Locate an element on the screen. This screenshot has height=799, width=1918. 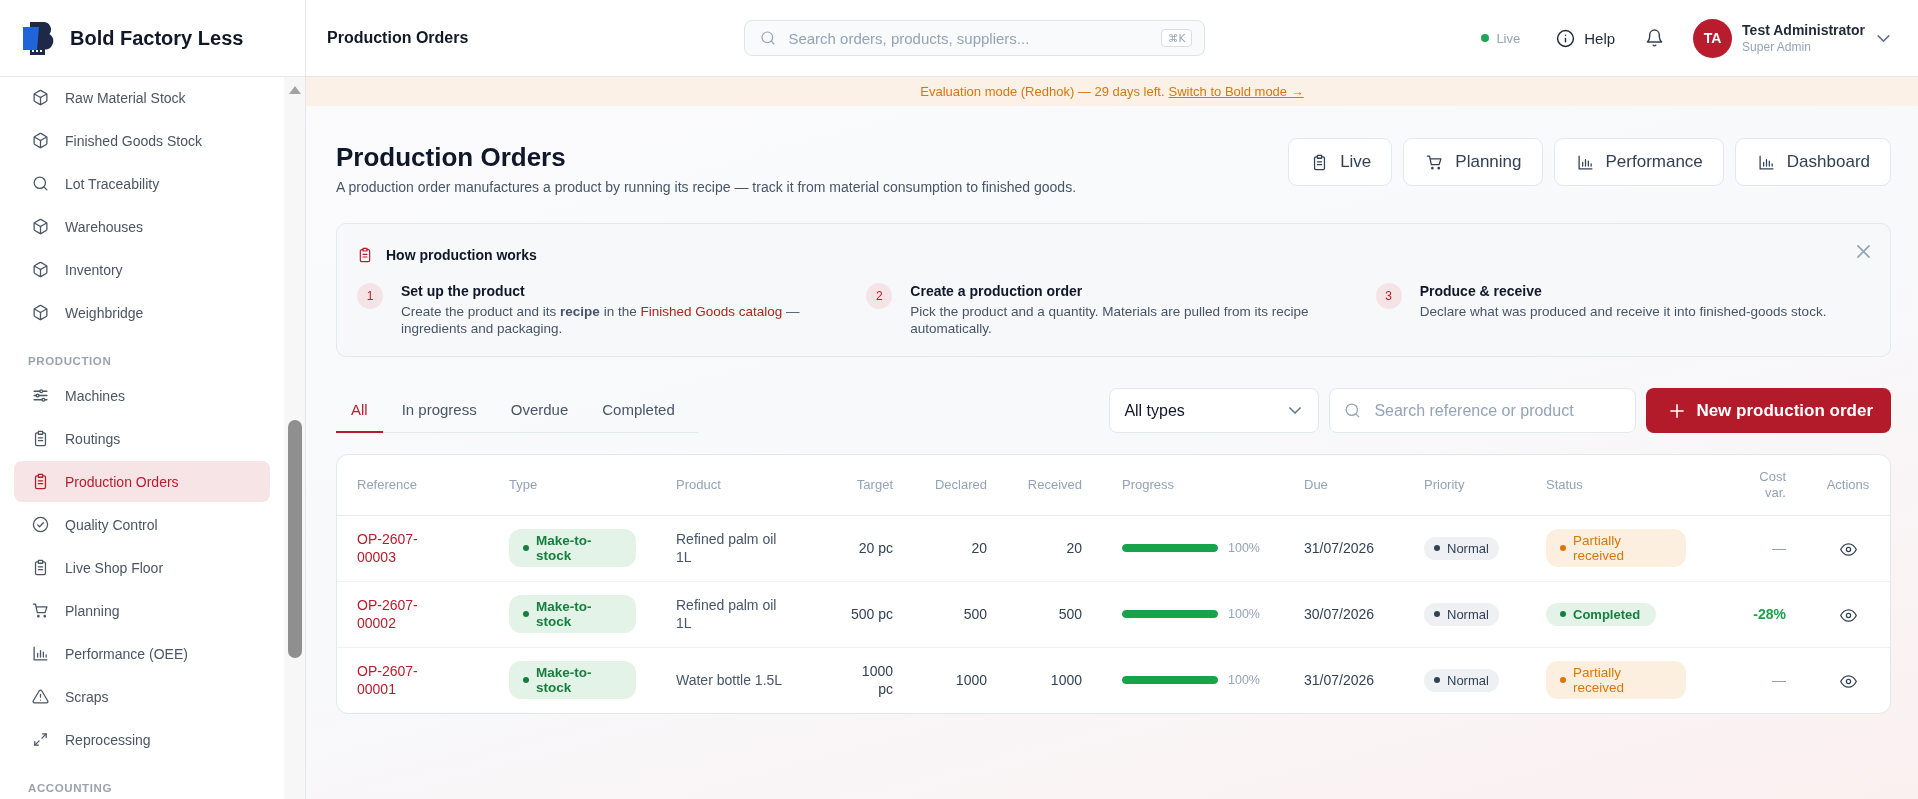
nav-item: Scraps is located at coordinates (142, 696).